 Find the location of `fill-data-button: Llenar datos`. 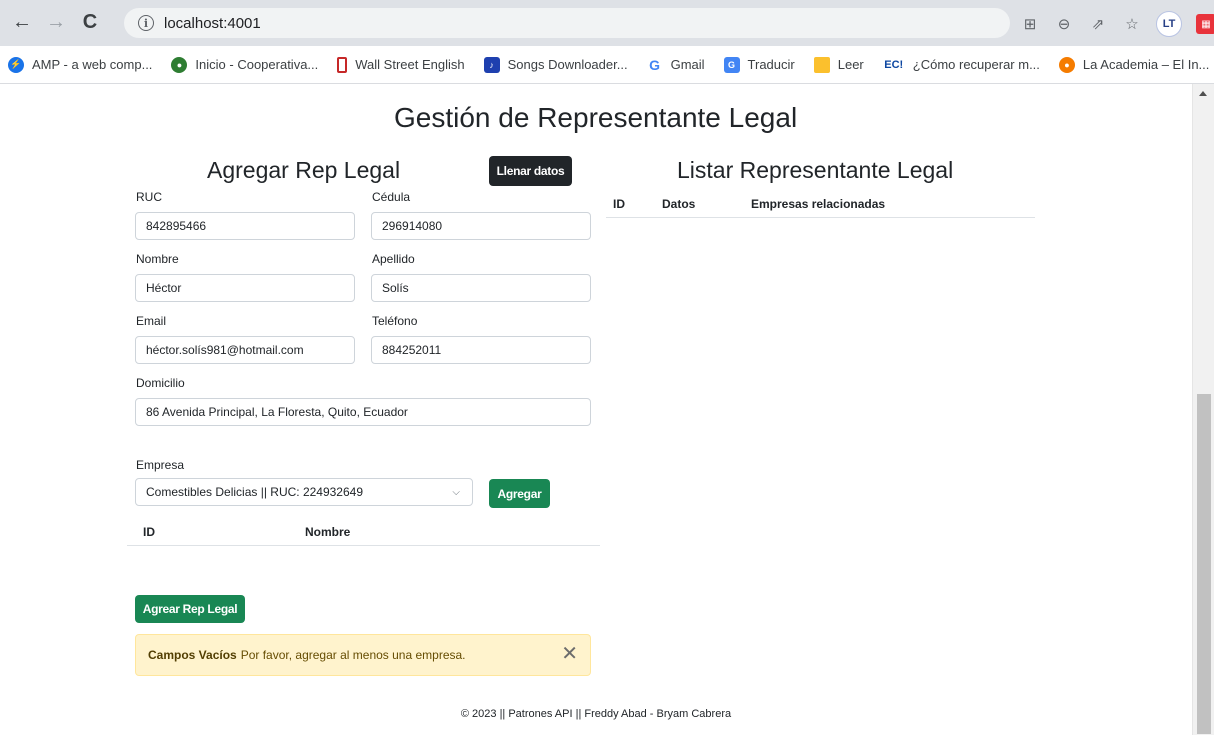

fill-data-button: Llenar datos is located at coordinates (530, 171).